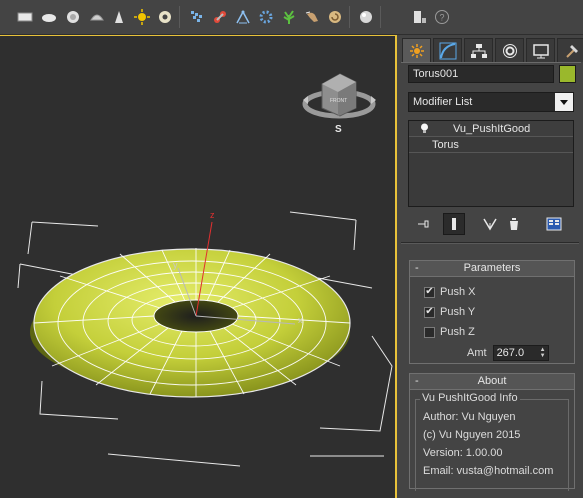 Image resolution: width=583 pixels, height=498 pixels. What do you see at coordinates (491, 145) in the screenshot?
I see `stack-item-base-object: Torus` at bounding box center [491, 145].